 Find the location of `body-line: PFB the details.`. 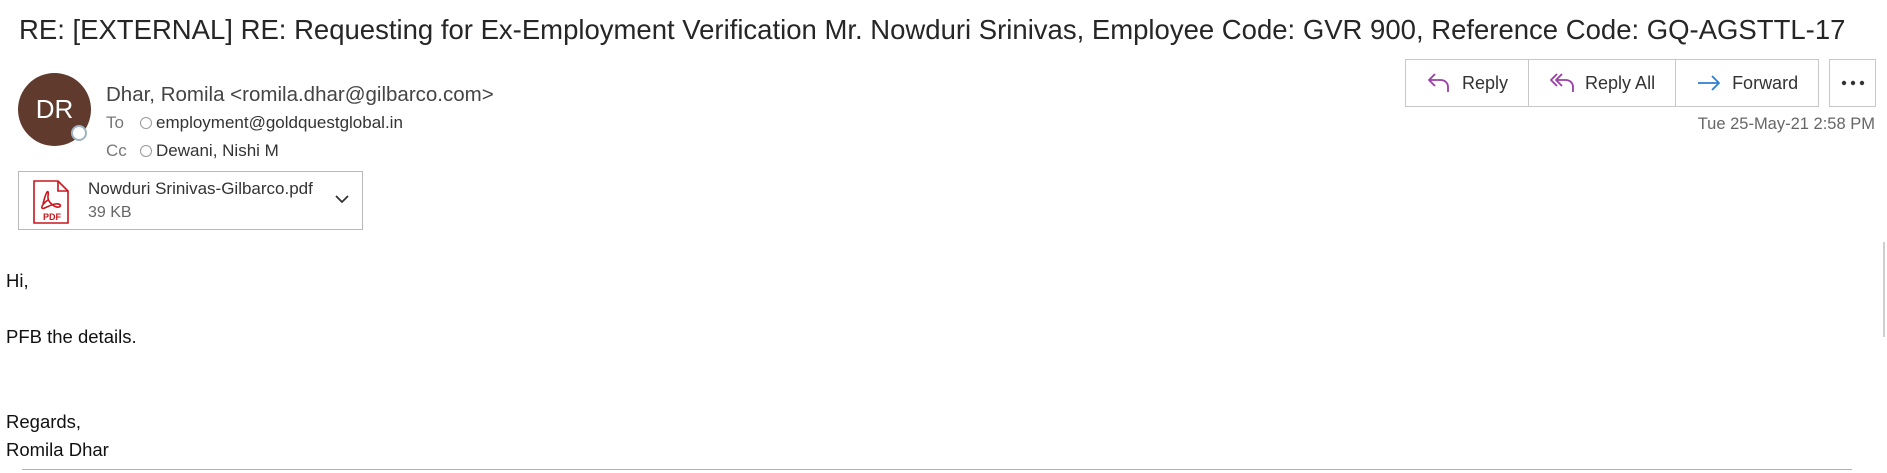

body-line: PFB the details. is located at coordinates (71, 336).